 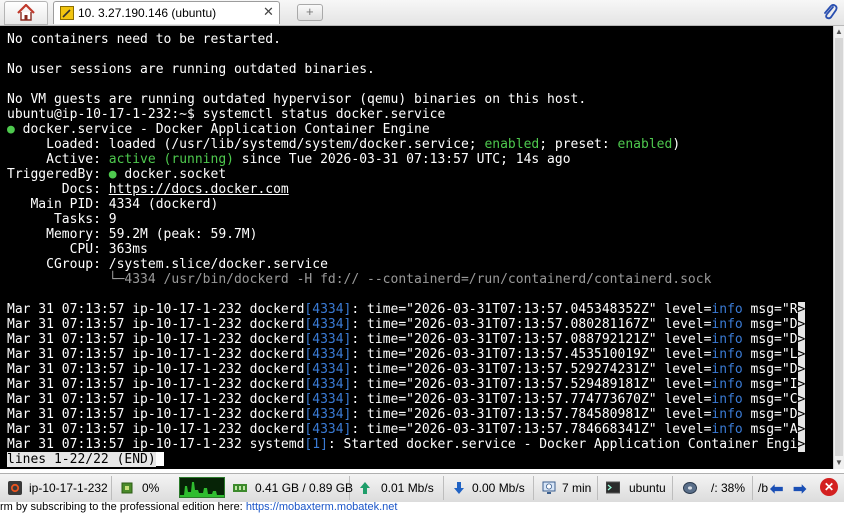 I want to click on status-disk: /: 38%, so click(x=714, y=488).